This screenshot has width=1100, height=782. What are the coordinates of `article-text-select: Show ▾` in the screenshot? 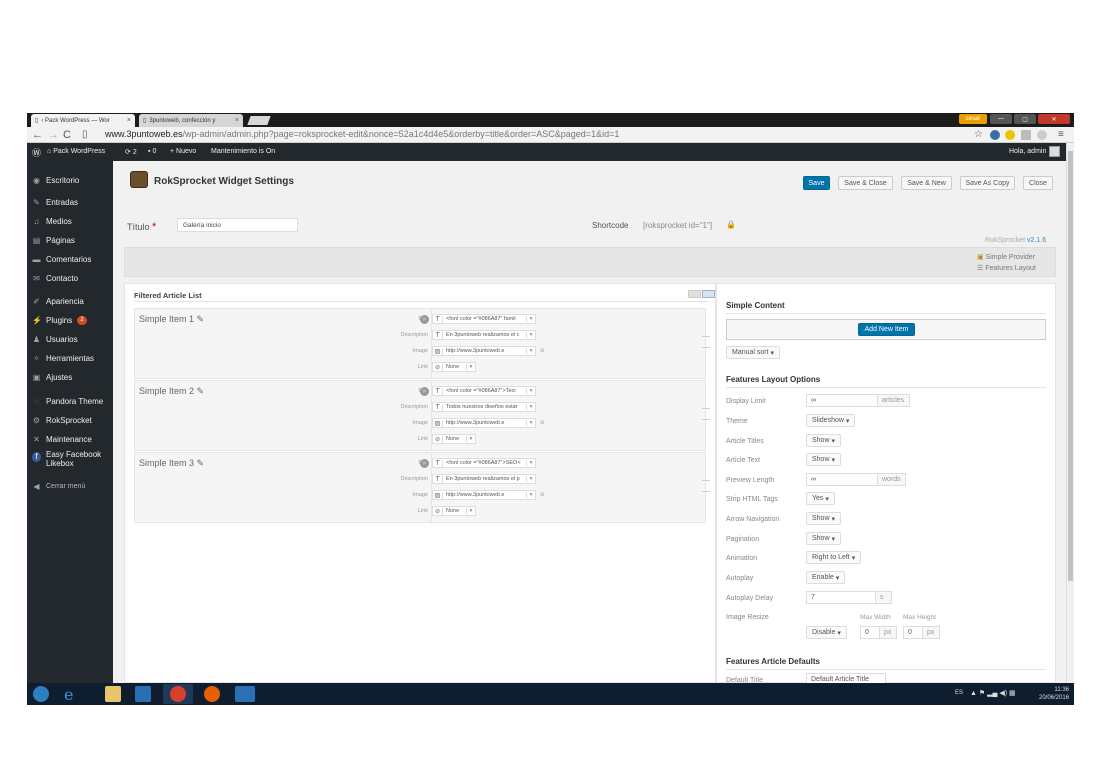 It's located at (823, 459).